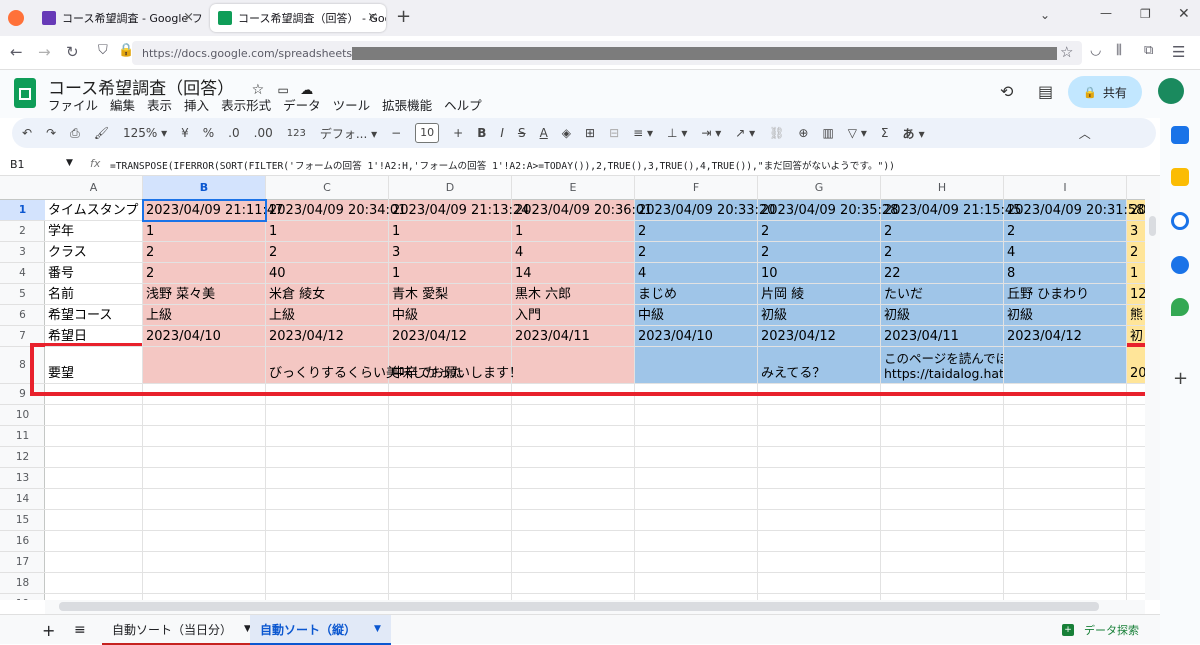 The height and width of the screenshot is (645, 1200). What do you see at coordinates (16, 18) in the screenshot?
I see `firefox-icon` at bounding box center [16, 18].